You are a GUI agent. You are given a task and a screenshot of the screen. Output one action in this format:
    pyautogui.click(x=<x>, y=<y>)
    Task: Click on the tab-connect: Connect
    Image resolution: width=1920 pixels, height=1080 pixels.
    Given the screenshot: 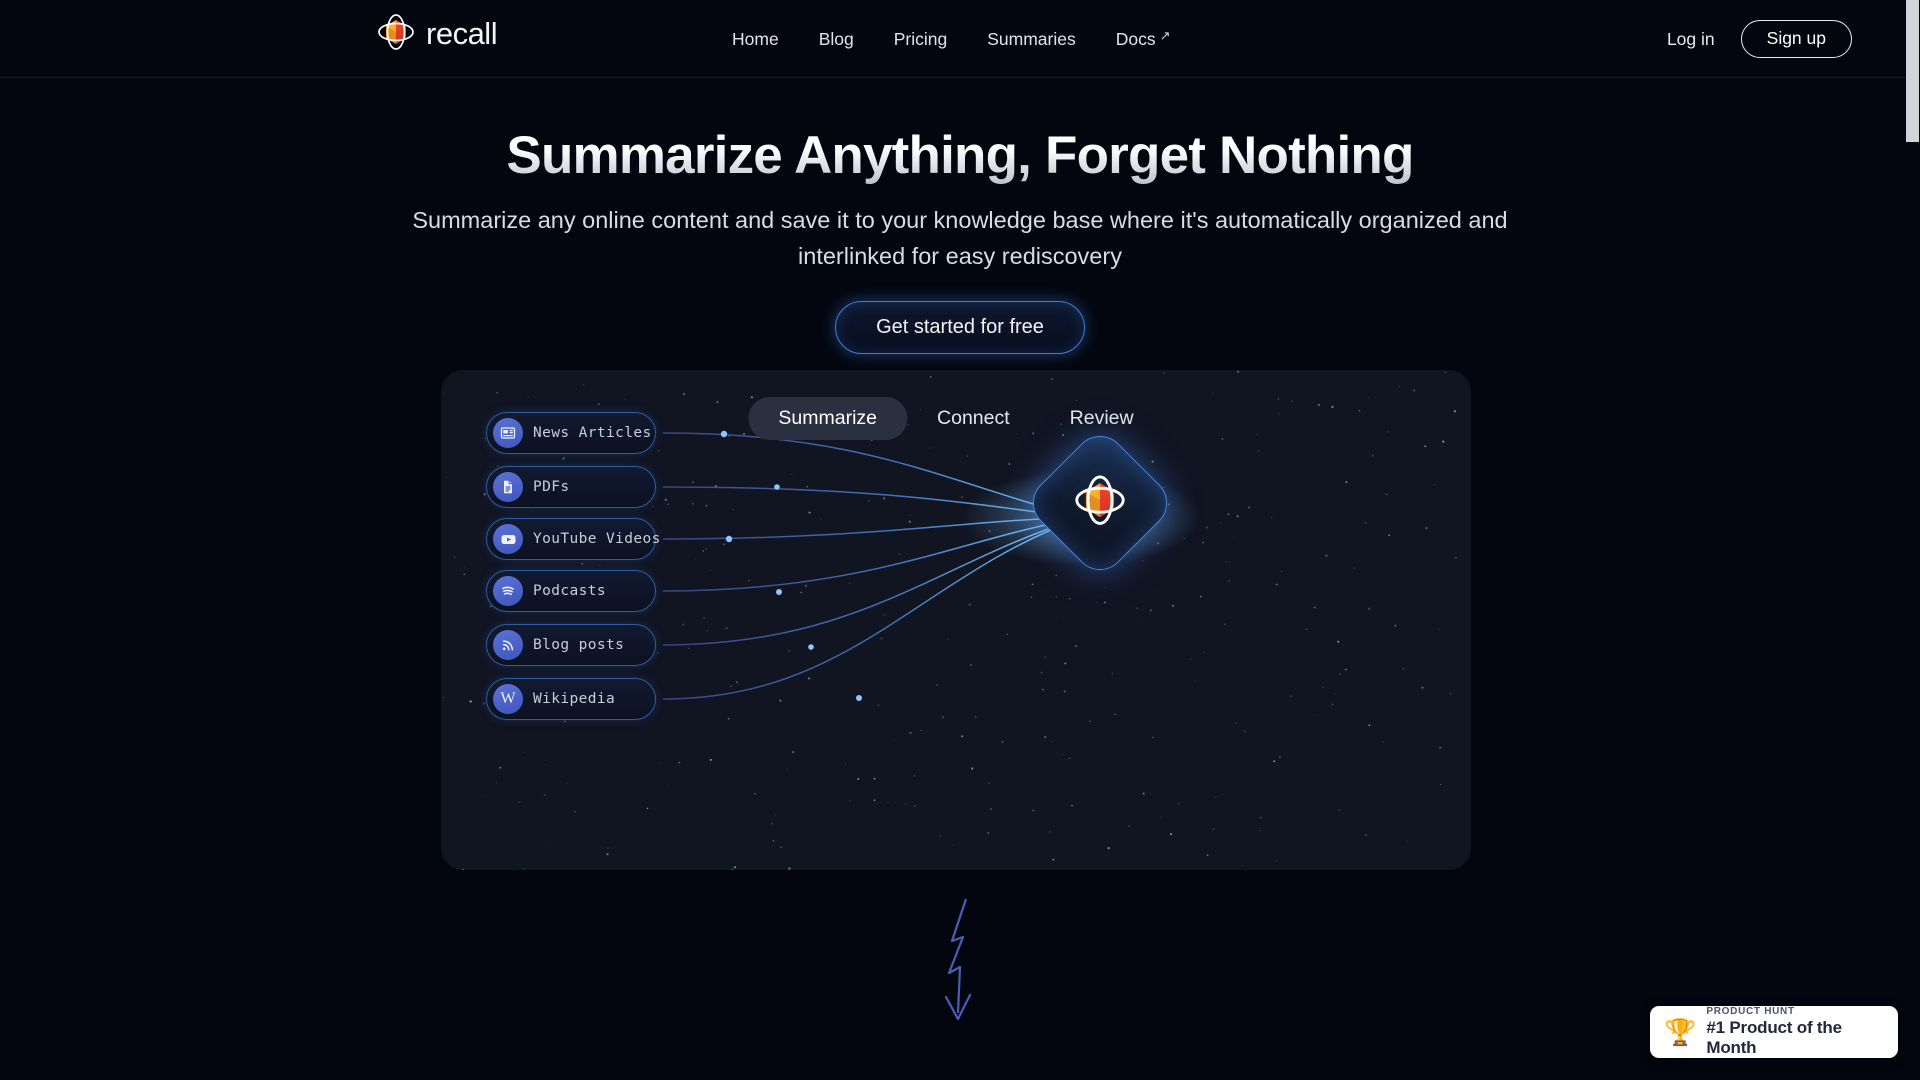 What is the action you would take?
    pyautogui.click(x=973, y=418)
    